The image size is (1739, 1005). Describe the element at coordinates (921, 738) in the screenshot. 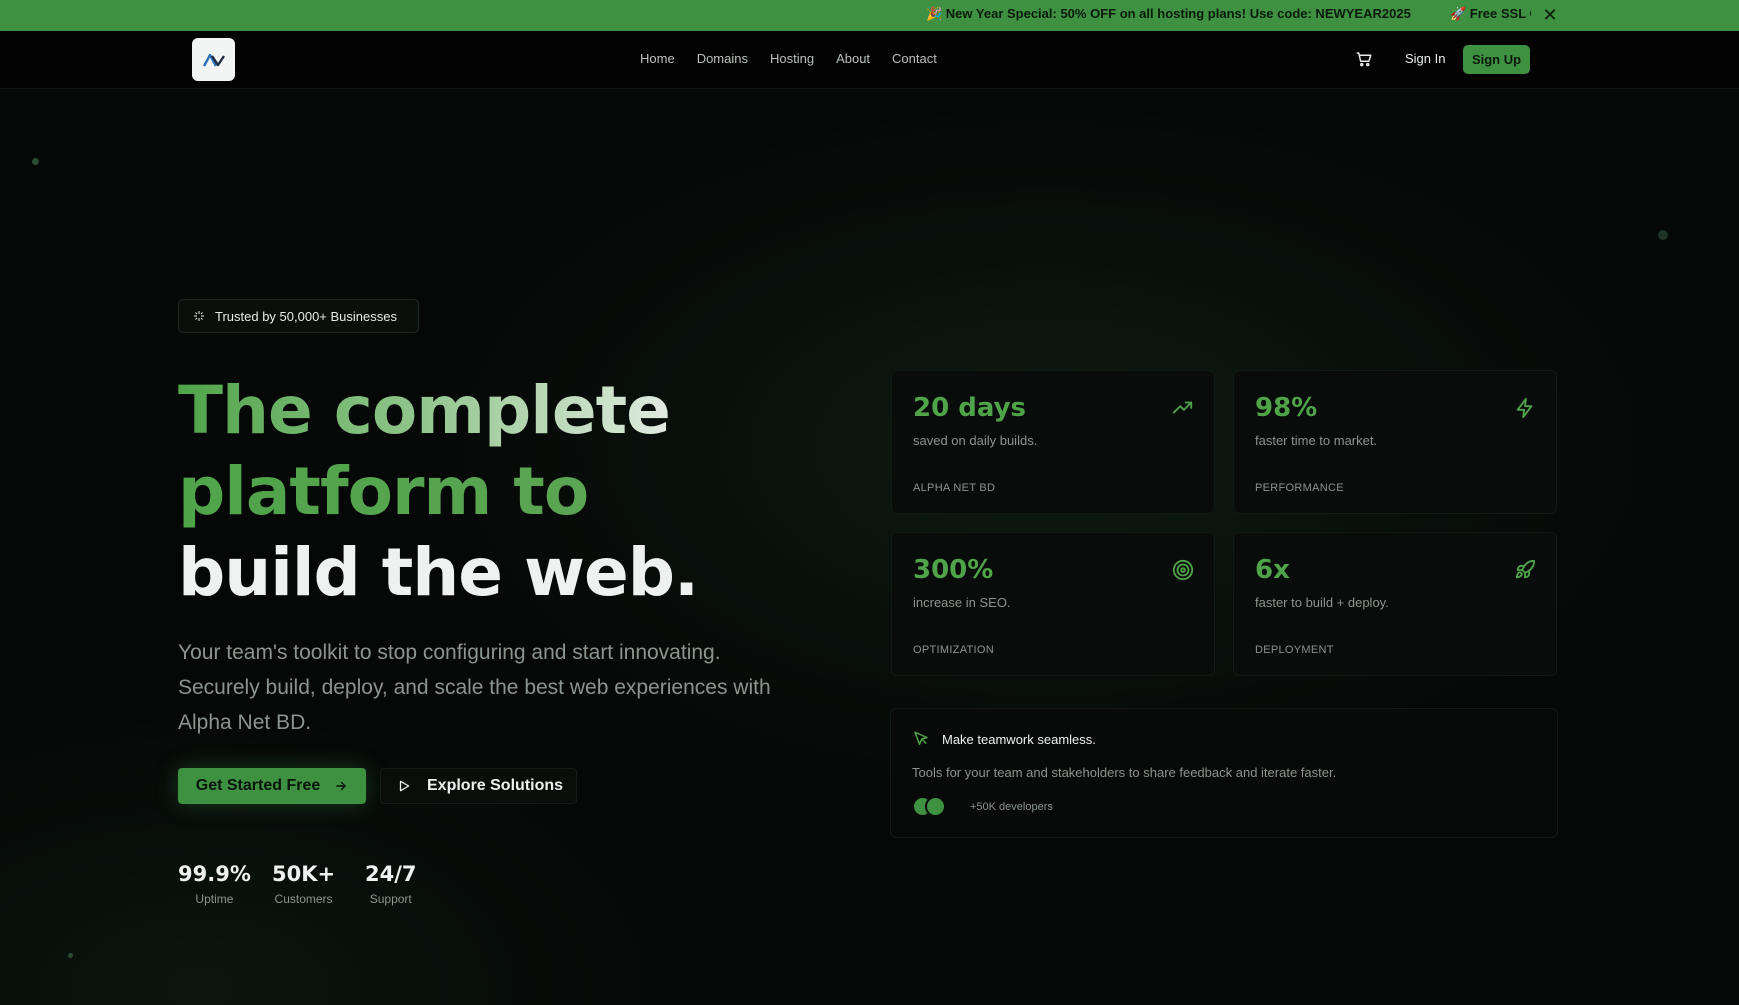

I see `cursor-pointer-icon` at that location.